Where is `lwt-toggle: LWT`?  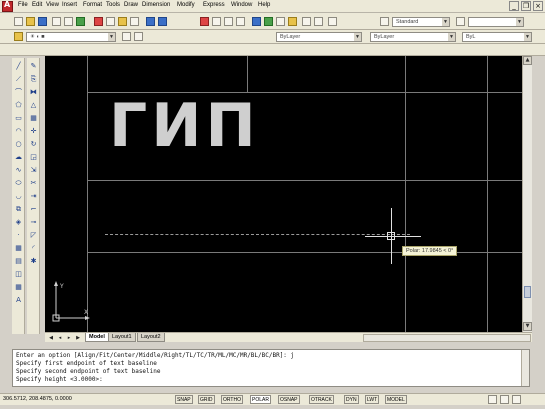
lwt-toggle: LWT is located at coordinates (372, 399).